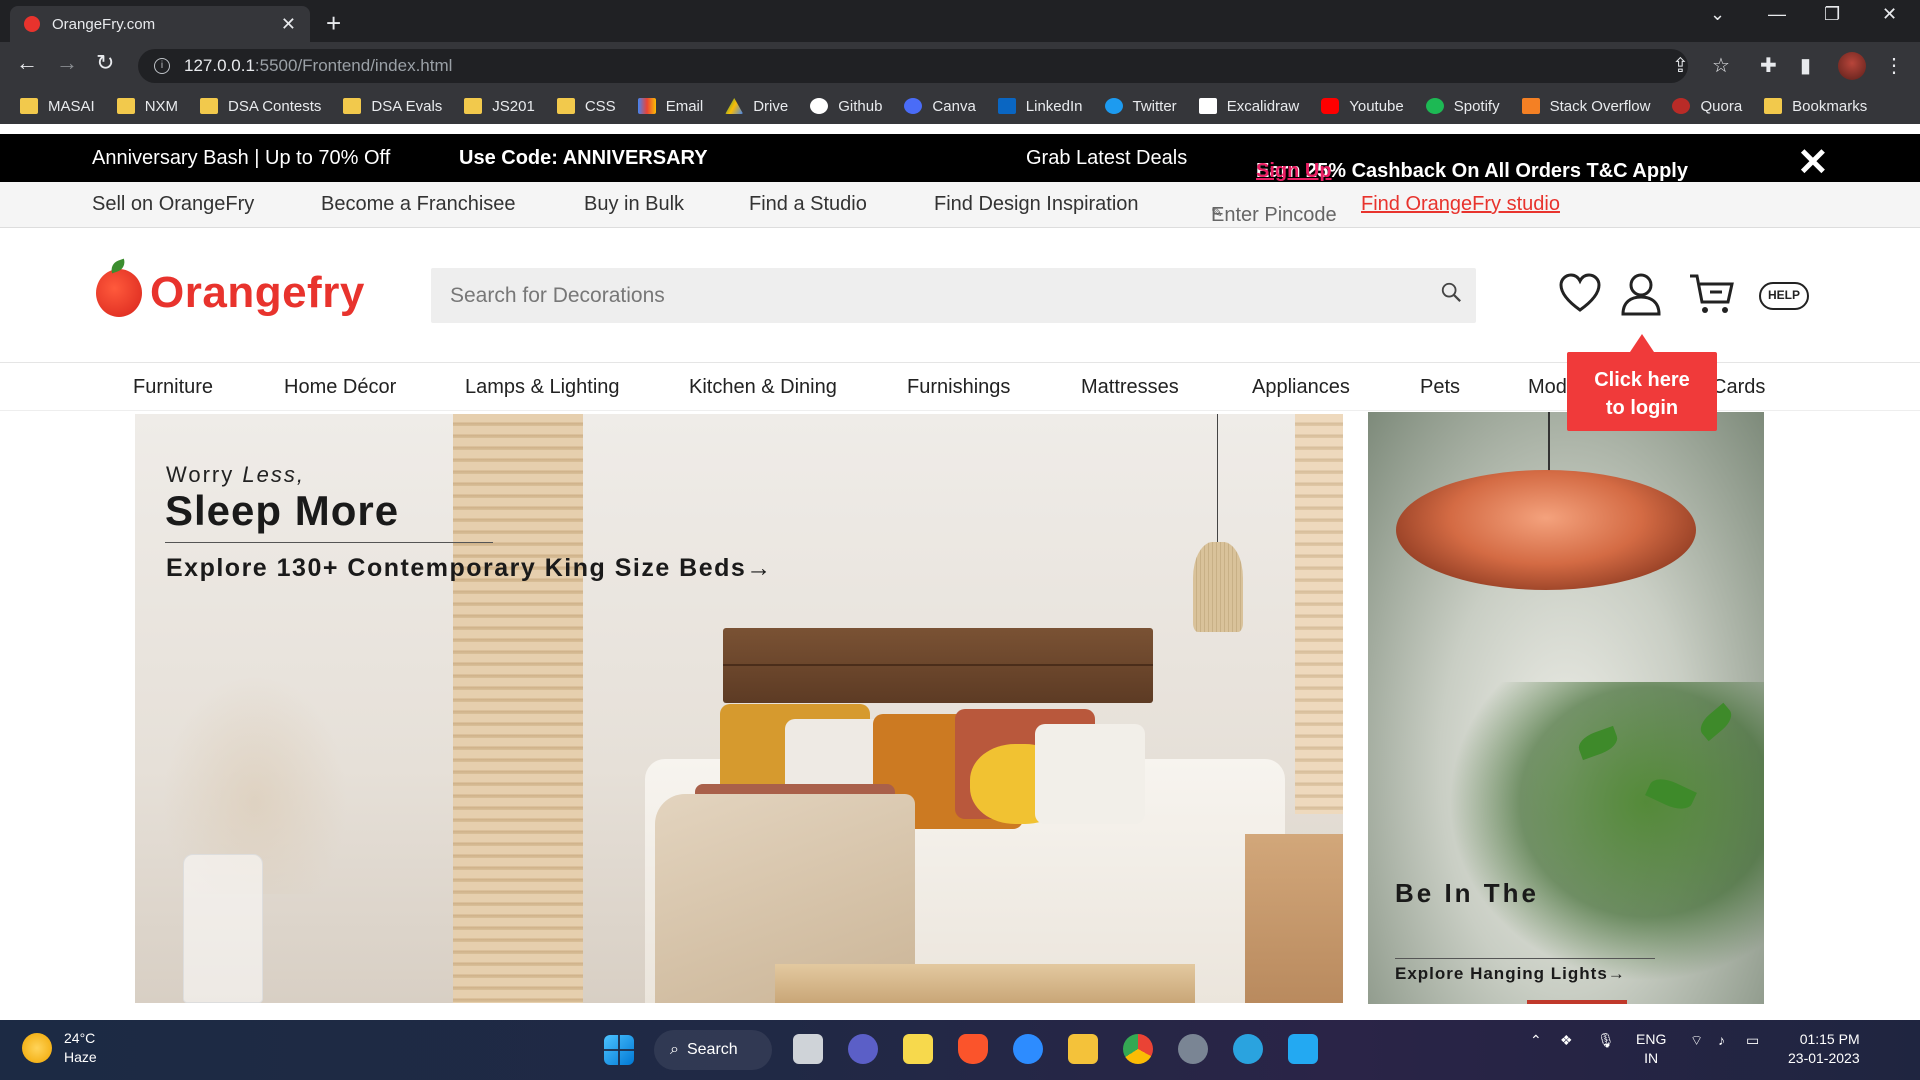  I want to click on menu-icon: ⋮, so click(1894, 65).